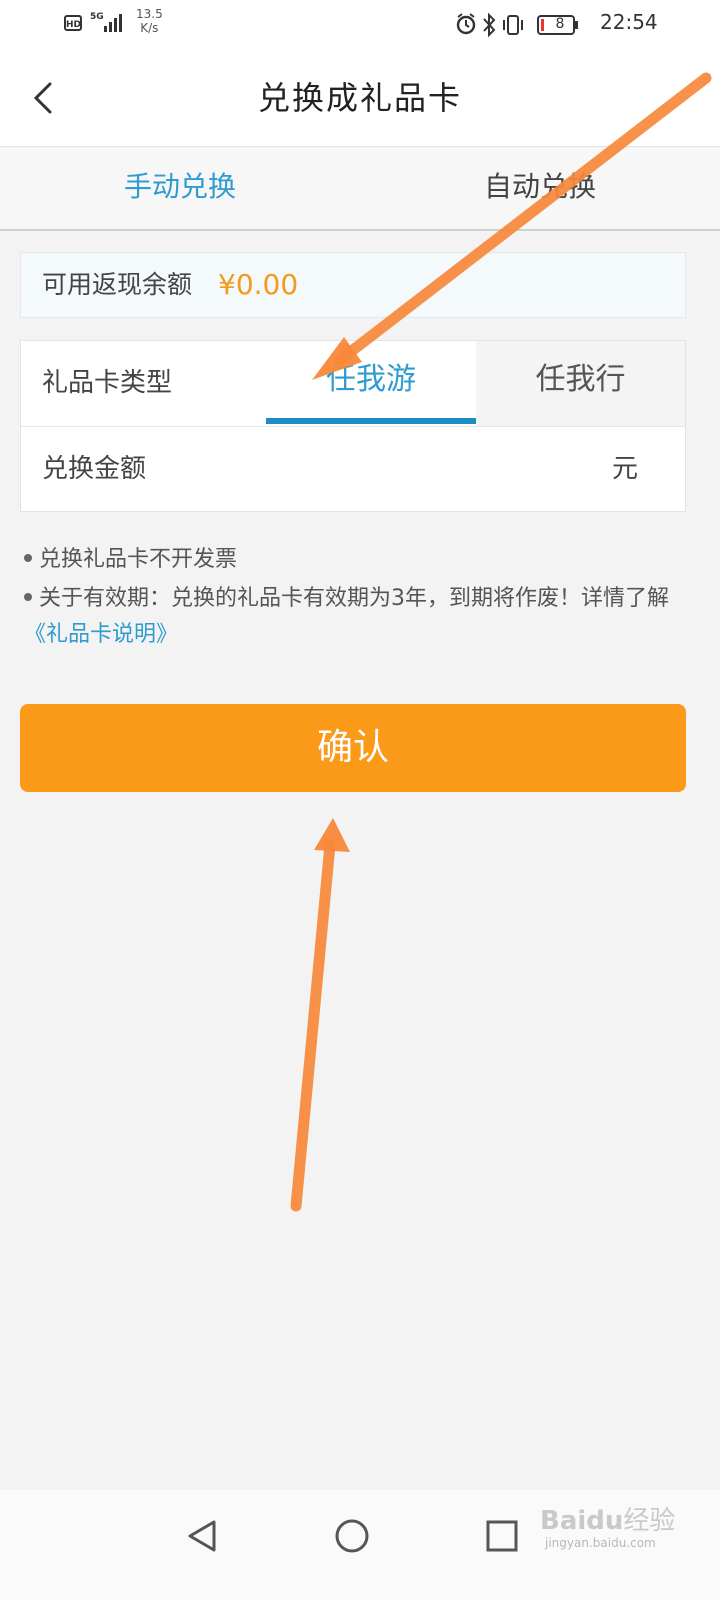 This screenshot has height=1600, width=720. I want to click on watermark-suffix: 经验, so click(649, 1521).